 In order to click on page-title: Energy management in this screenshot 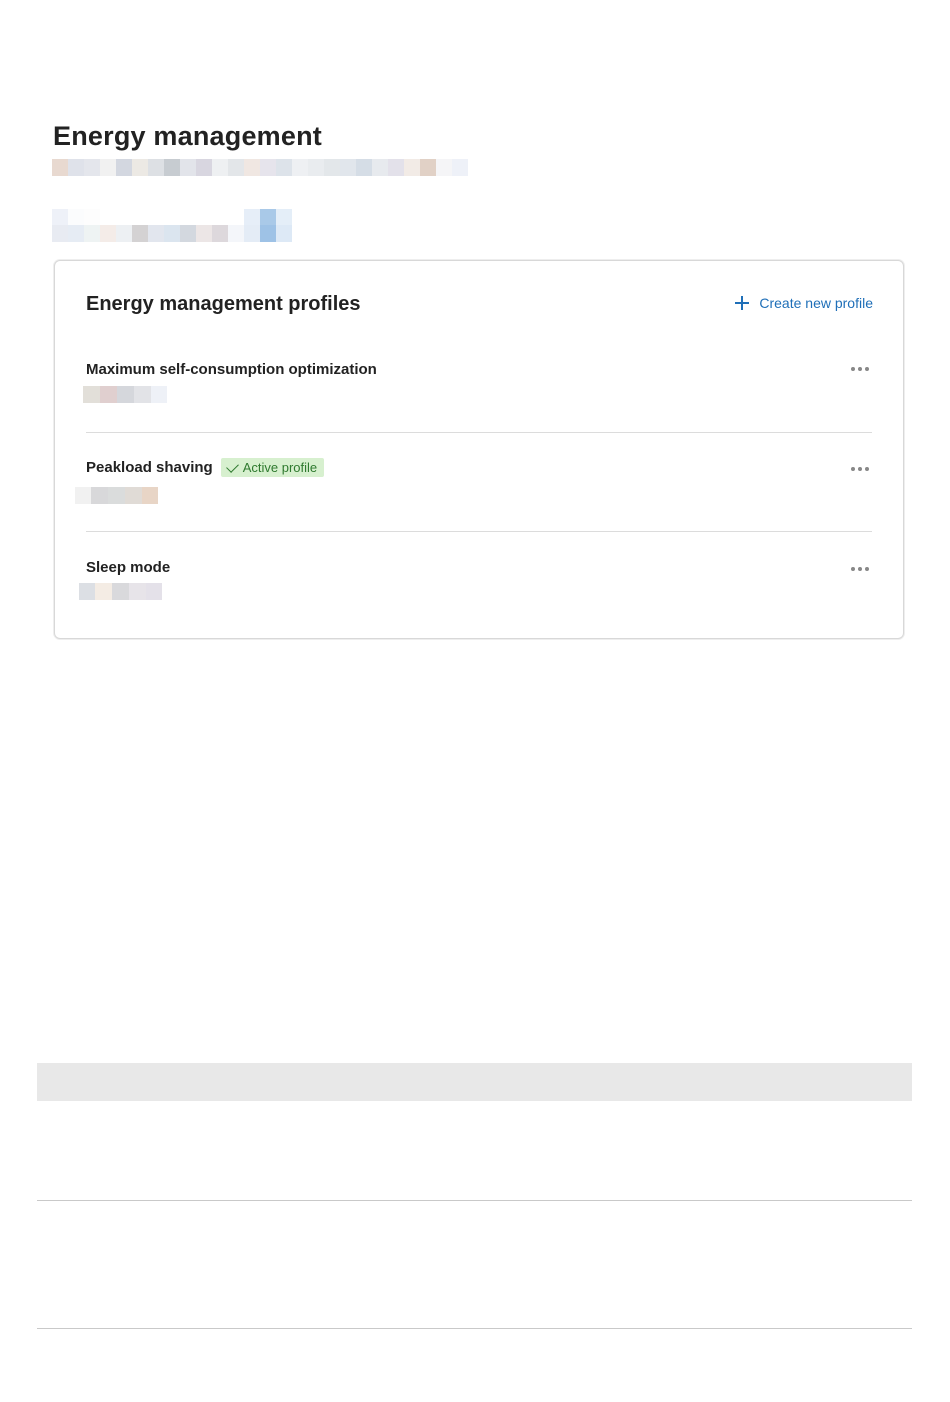, I will do `click(187, 136)`.